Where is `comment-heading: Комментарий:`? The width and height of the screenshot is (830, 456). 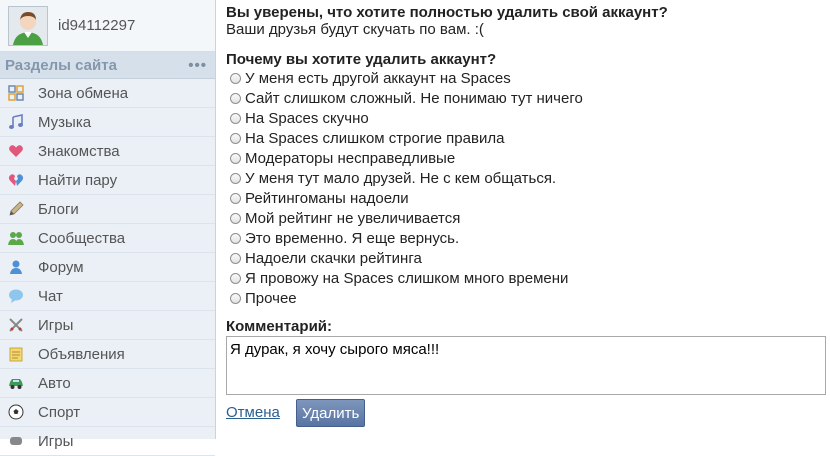 comment-heading: Комментарий: is located at coordinates (279, 326).